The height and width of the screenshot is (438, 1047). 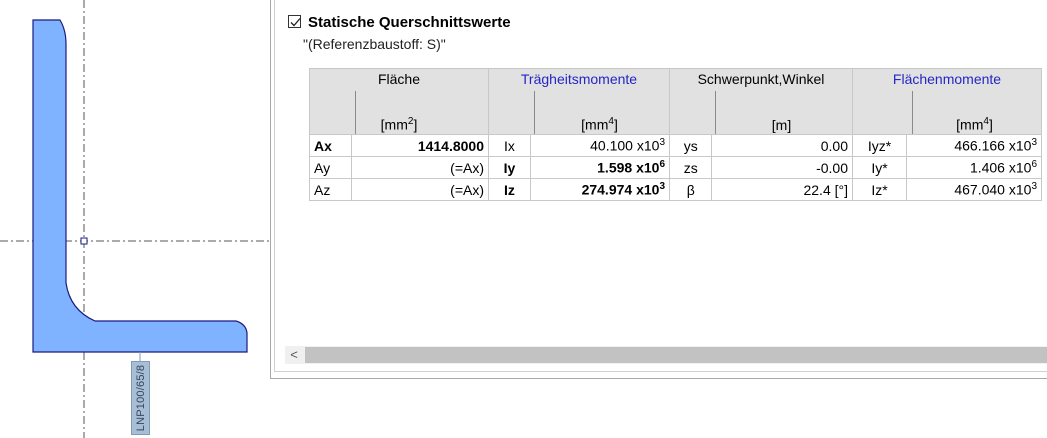 What do you see at coordinates (879, 145) in the screenshot?
I see `moment-label: Iyz*` at bounding box center [879, 145].